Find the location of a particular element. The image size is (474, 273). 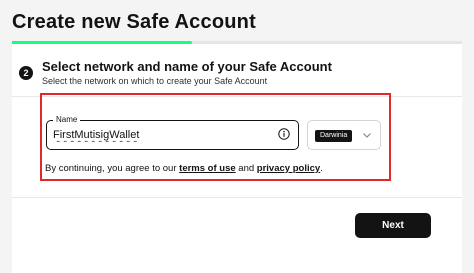

info-icon is located at coordinates (284, 134).